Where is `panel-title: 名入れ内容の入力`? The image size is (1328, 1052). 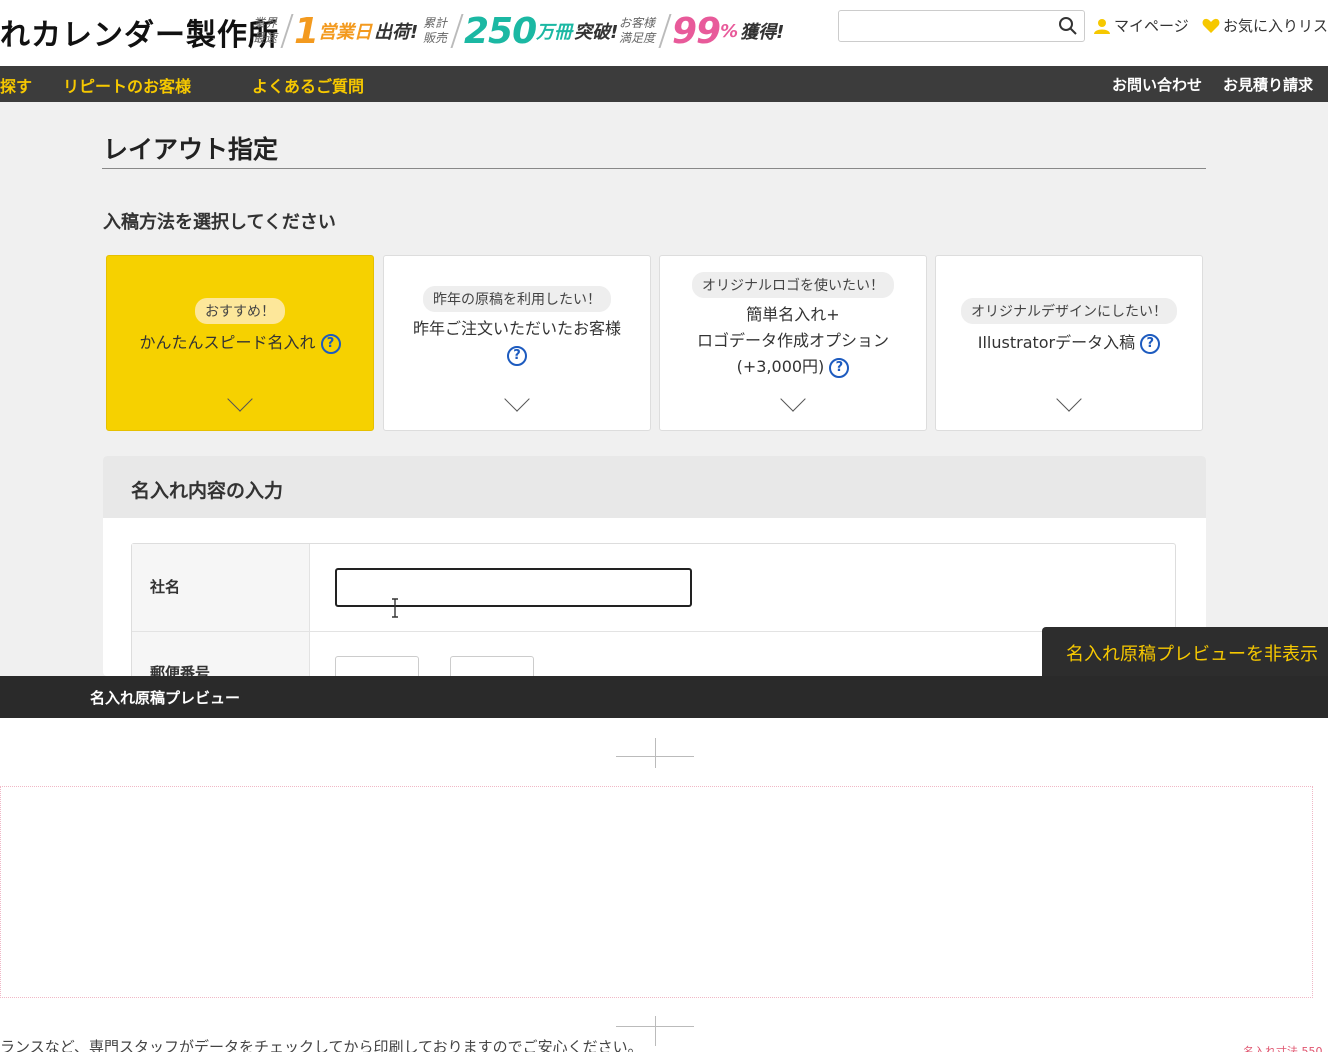
panel-title: 名入れ内容の入力 is located at coordinates (654, 487).